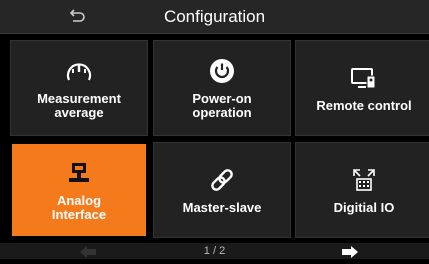  Describe the element at coordinates (79, 173) in the screenshot. I see `analog-interface-icon` at that location.